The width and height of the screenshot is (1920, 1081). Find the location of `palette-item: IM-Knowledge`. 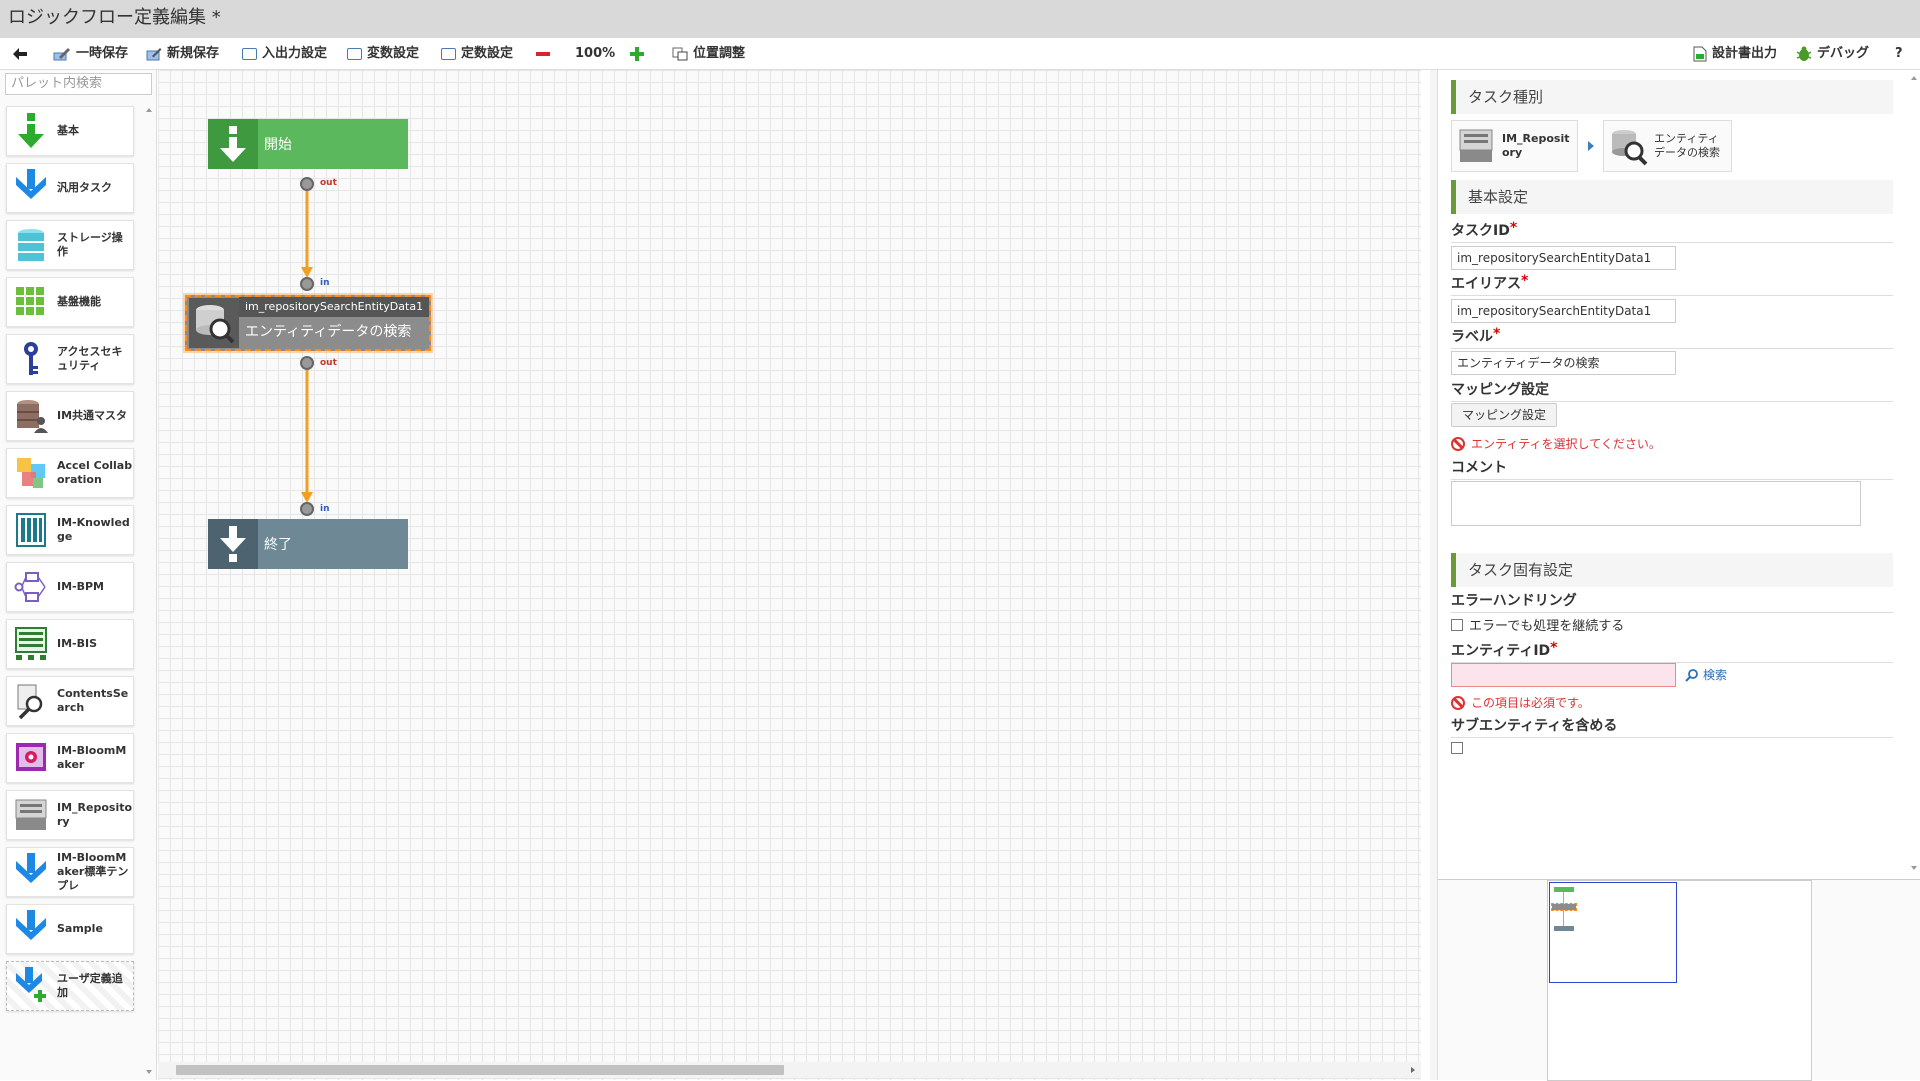

palette-item: IM-Knowledge is located at coordinates (70, 530).